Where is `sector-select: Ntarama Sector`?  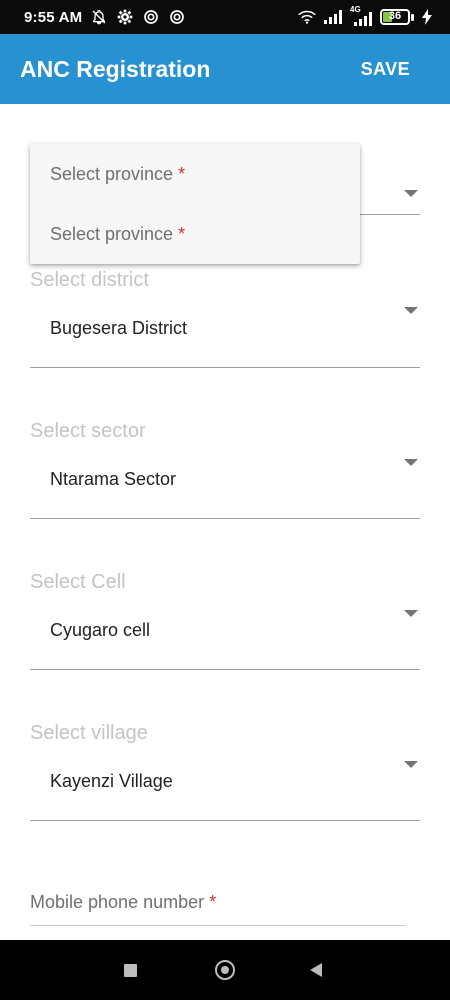 sector-select: Ntarama Sector is located at coordinates (113, 479).